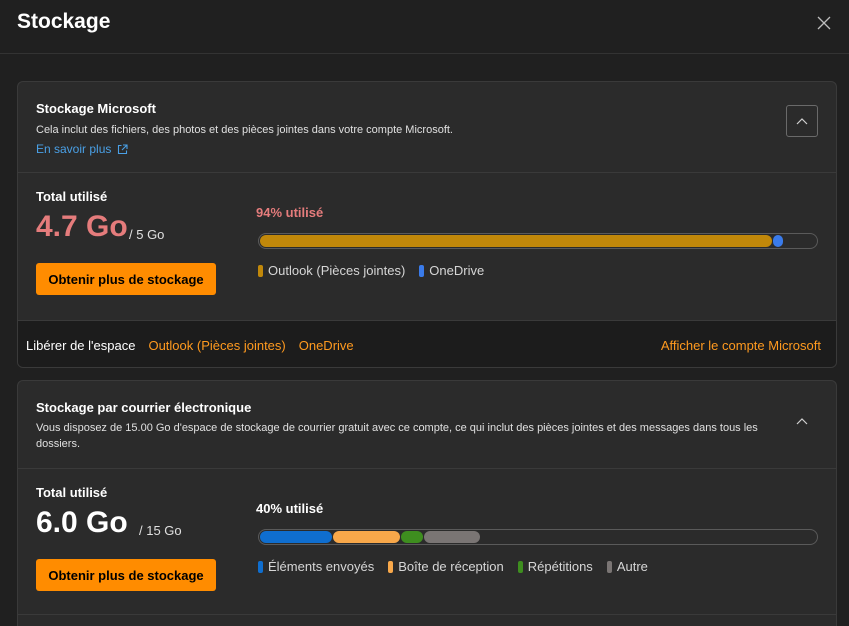 The image size is (849, 626). I want to click on free-outlook-link: Outlook (Pièces jointes), so click(216, 345).